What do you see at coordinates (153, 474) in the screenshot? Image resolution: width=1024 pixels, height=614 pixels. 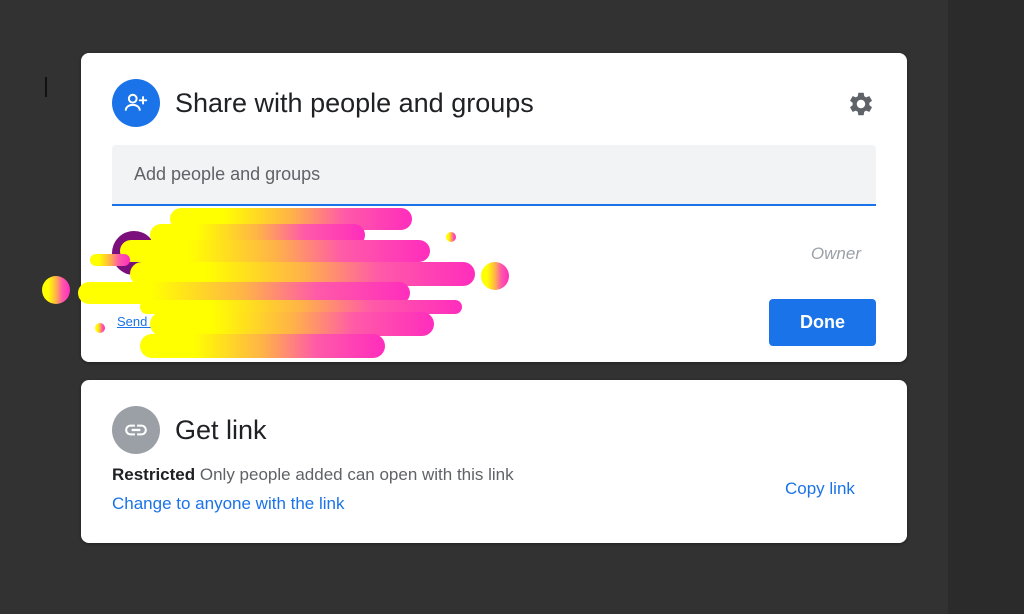 I see `access-level-label: Restricted` at bounding box center [153, 474].